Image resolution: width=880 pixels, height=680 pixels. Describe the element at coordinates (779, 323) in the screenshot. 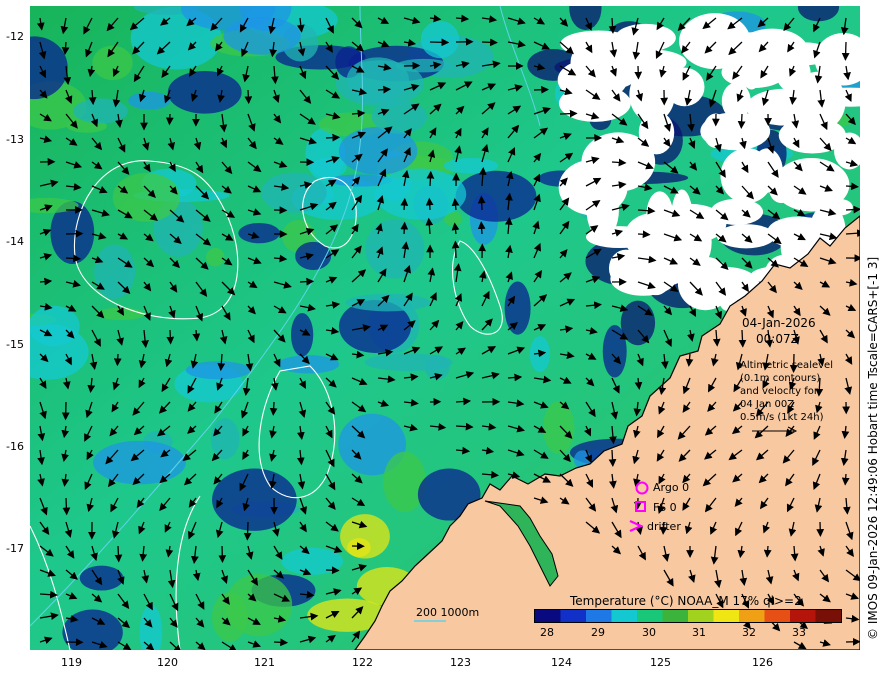

I see `date-label: 04-Jan-2026` at that location.